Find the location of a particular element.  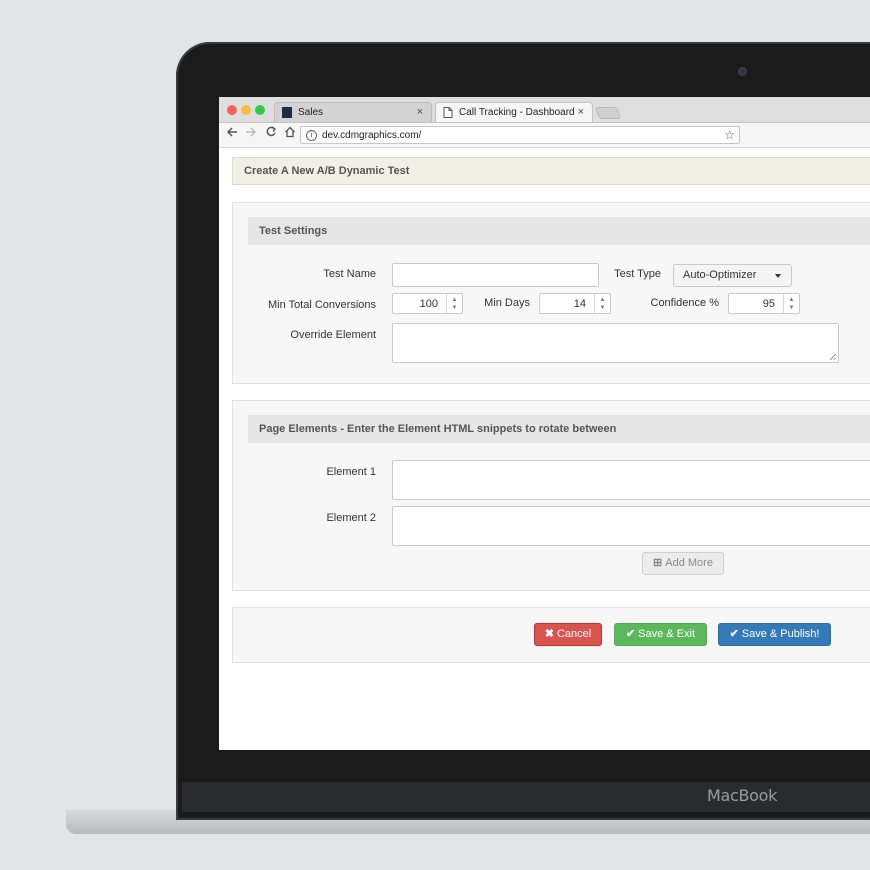

save-exit-label: Save & Exit is located at coordinates (667, 634).